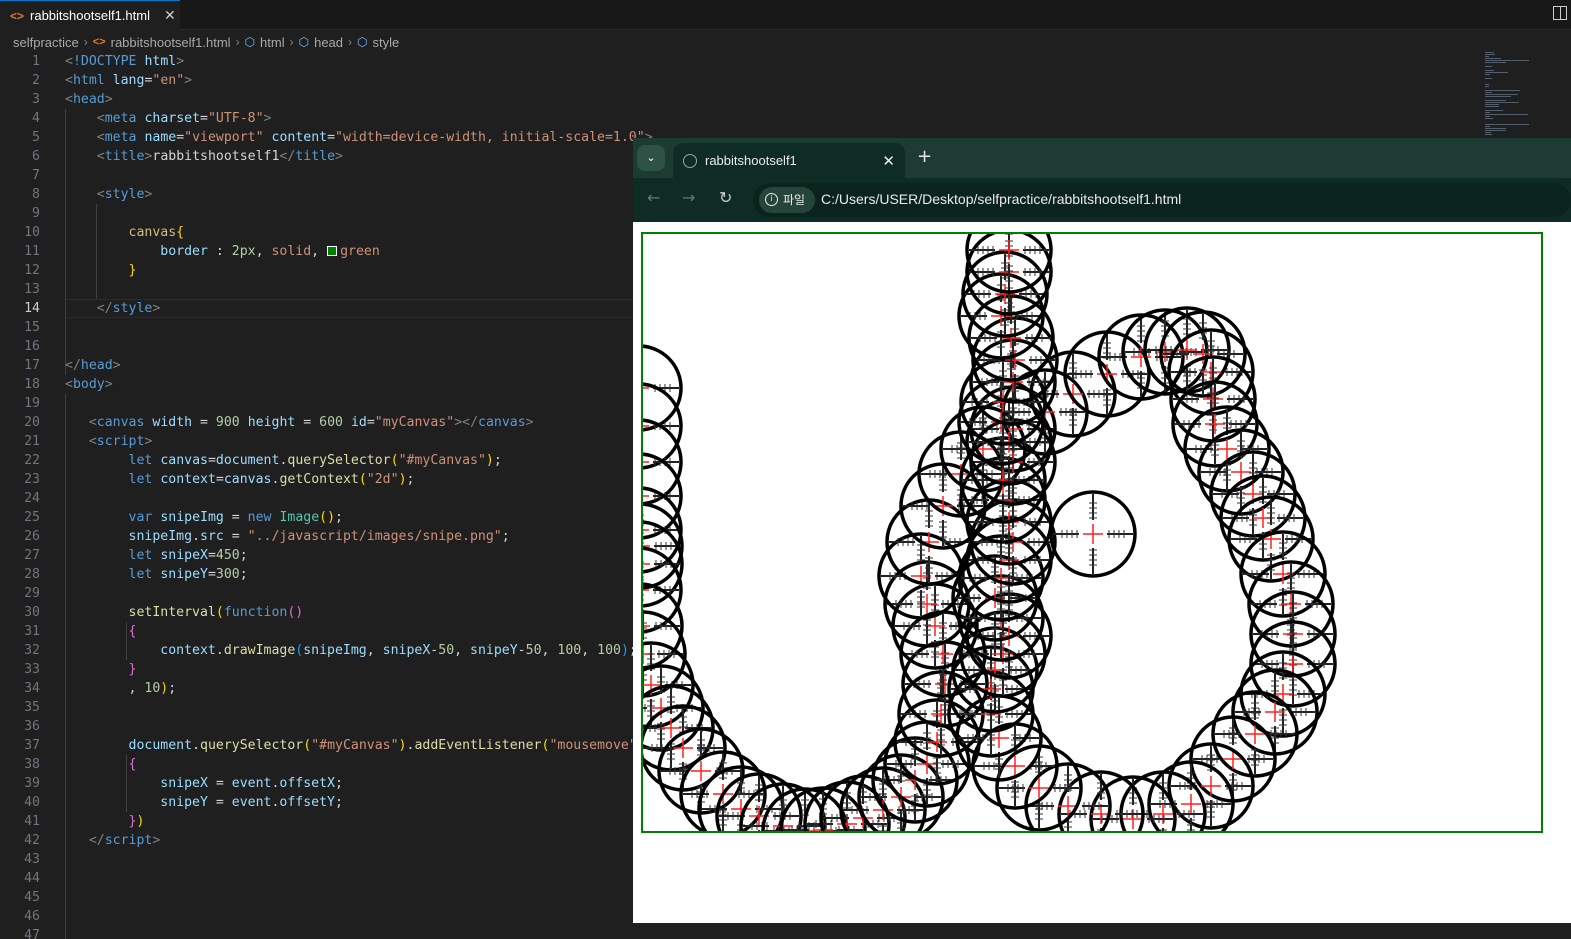 The image size is (1571, 939). I want to click on minimap-line, so click(1495, 62).